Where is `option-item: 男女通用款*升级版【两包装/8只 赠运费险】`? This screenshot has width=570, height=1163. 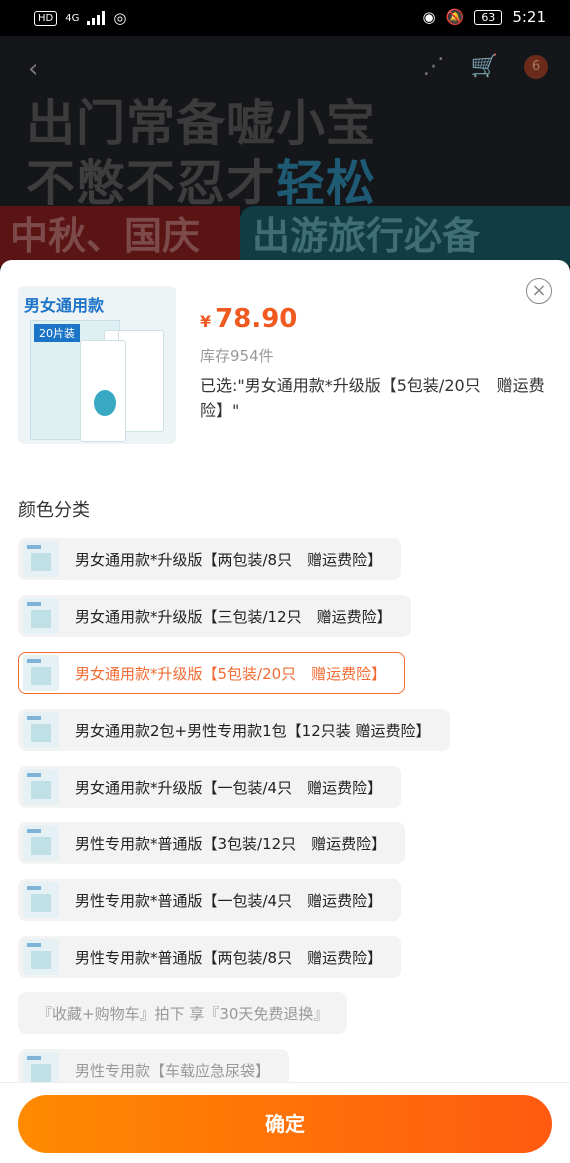 option-item: 男女通用款*升级版【两包装/8只 赠运费险】 is located at coordinates (210, 559).